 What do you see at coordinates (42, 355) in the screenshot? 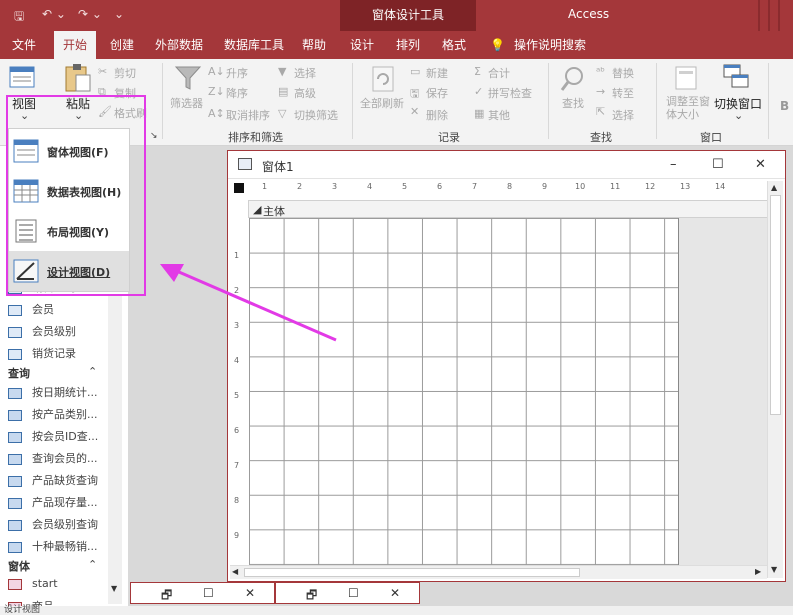
I see `nav-item-table: 销货记录` at bounding box center [42, 355].